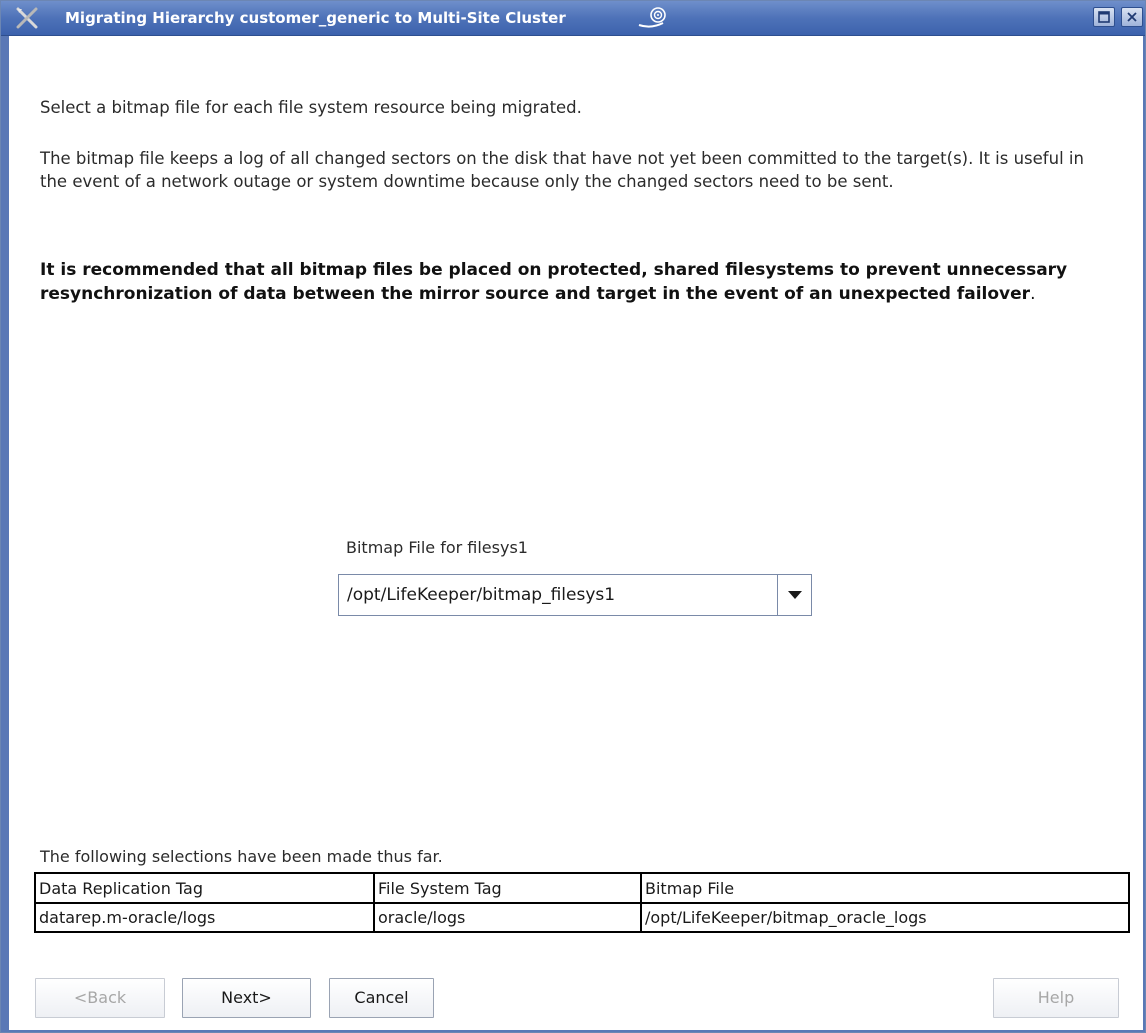 The height and width of the screenshot is (1033, 1146). I want to click on table-cell: datarep.m-oracle/logs, so click(204, 917).